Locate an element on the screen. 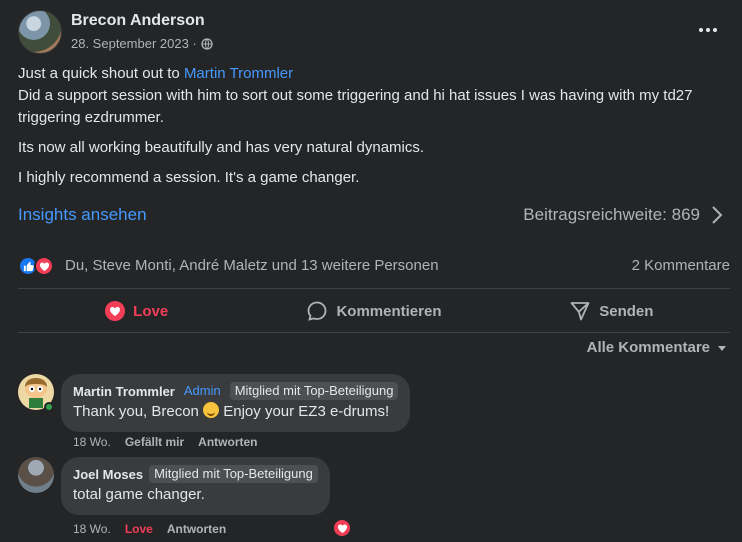 This screenshot has height=542, width=742. commenter-avatar is located at coordinates (36, 475).